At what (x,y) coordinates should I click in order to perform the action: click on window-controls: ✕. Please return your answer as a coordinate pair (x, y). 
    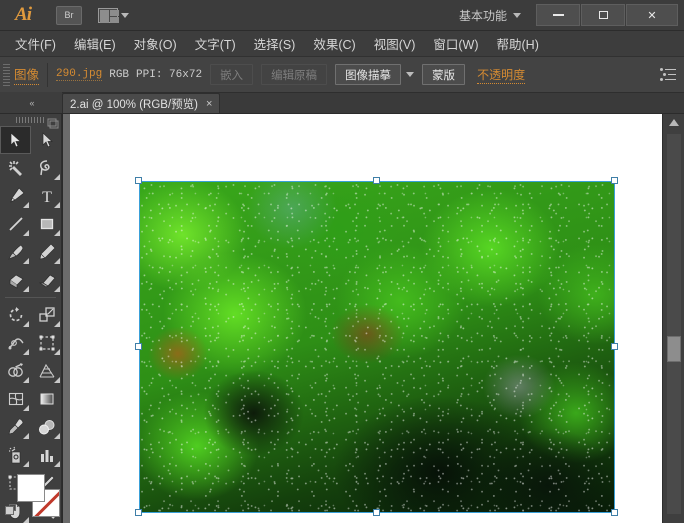
    Looking at the image, I should click on (606, 15).